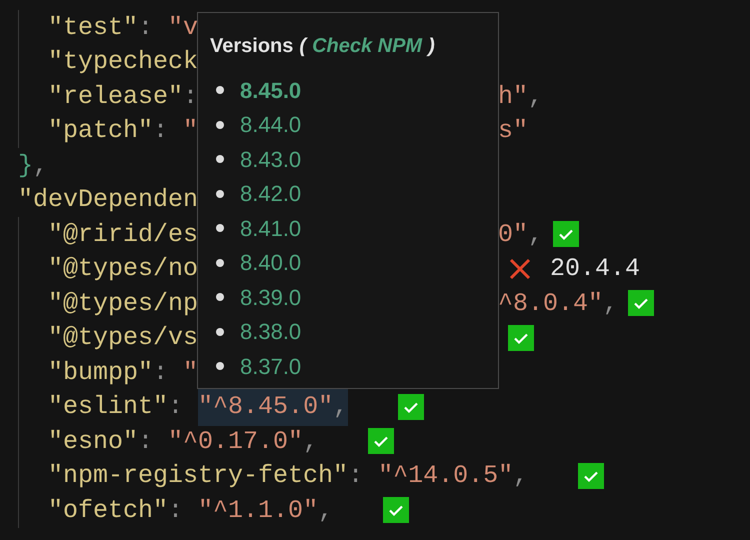 Image resolution: width=750 pixels, height=540 pixels. I want to click on version-item: 8.45.0, so click(271, 90).